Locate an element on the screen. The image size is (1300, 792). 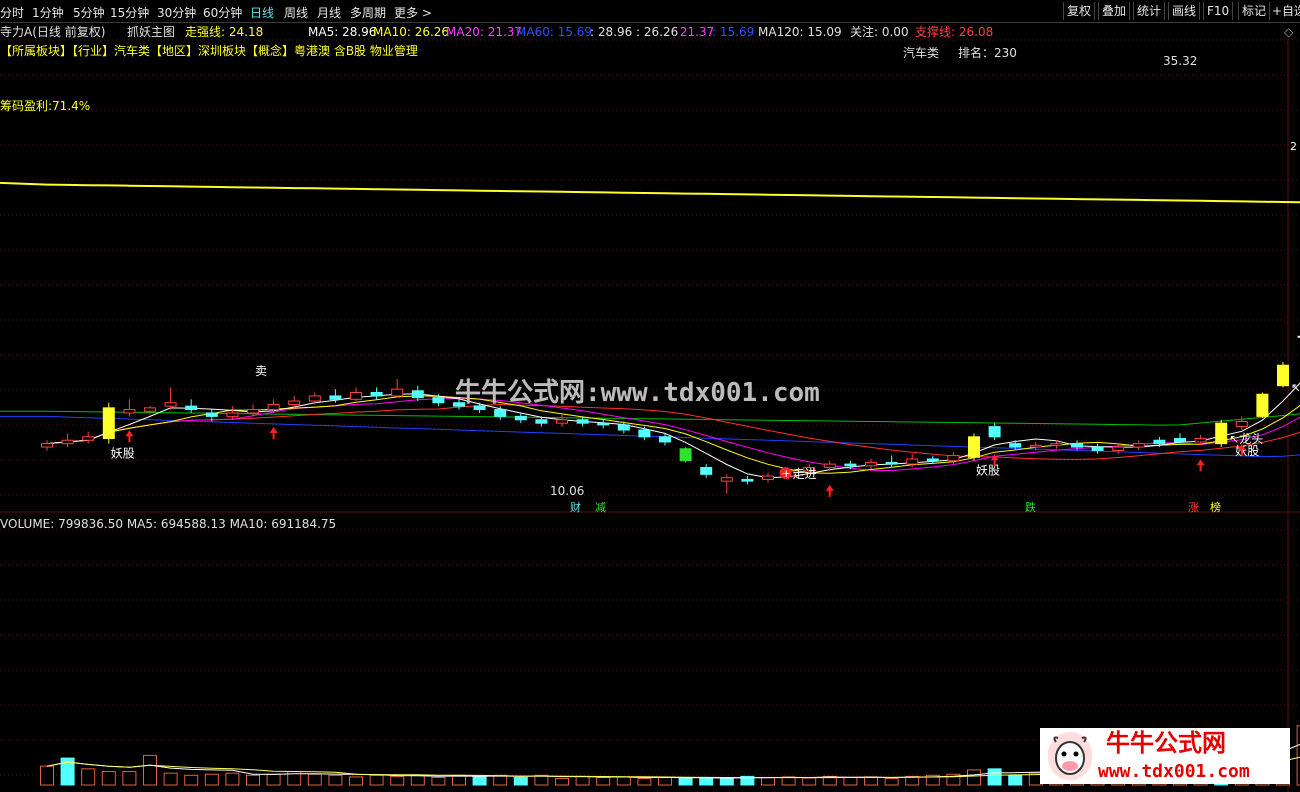
draw-button: 画线 is located at coordinates (1184, 11).